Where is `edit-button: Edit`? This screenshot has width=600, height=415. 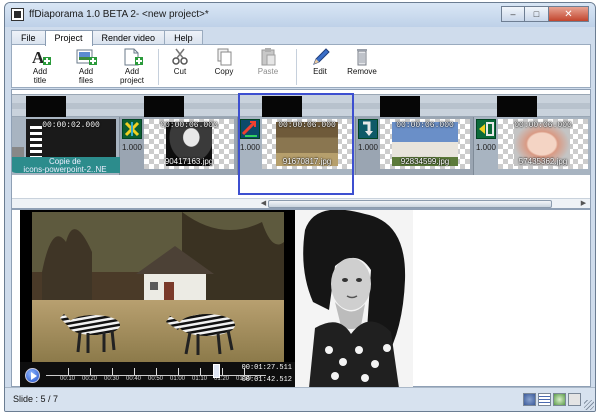 edit-button: Edit is located at coordinates (320, 67).